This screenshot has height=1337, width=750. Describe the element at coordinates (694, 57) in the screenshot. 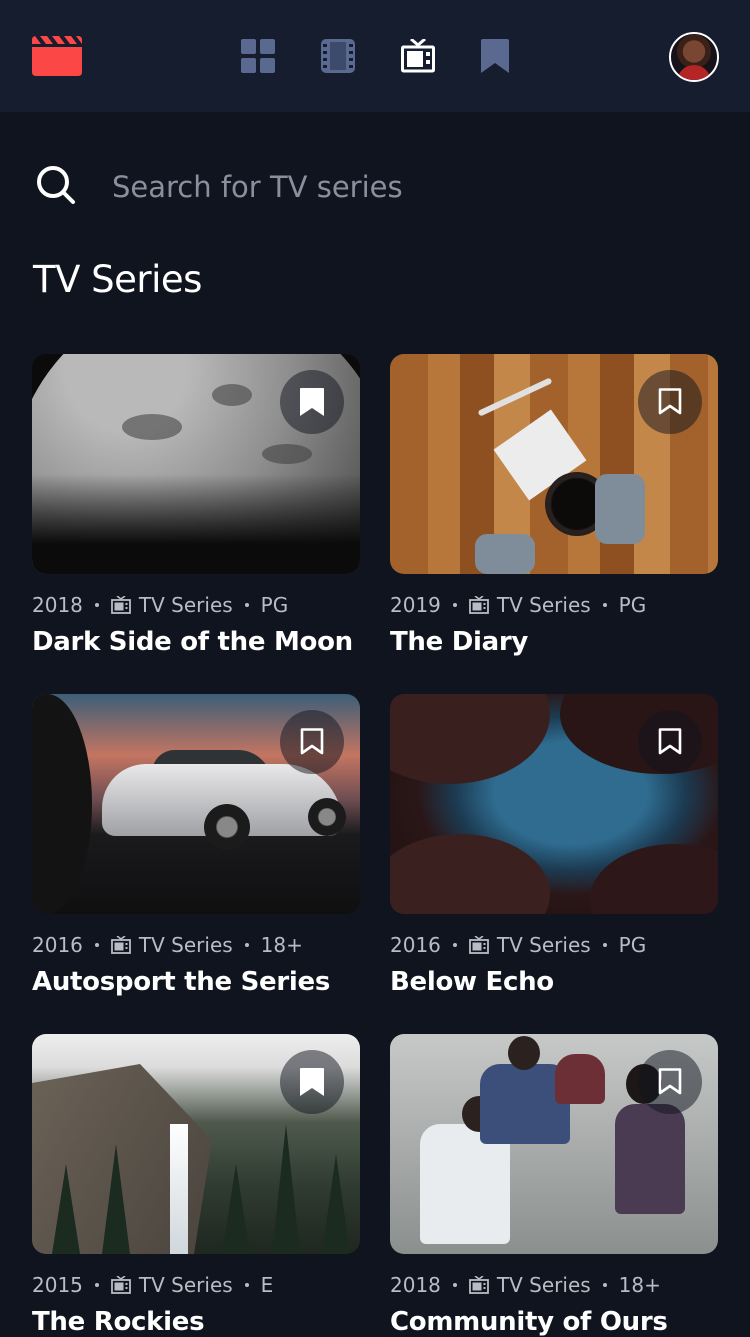

I see `user-avatar` at that location.